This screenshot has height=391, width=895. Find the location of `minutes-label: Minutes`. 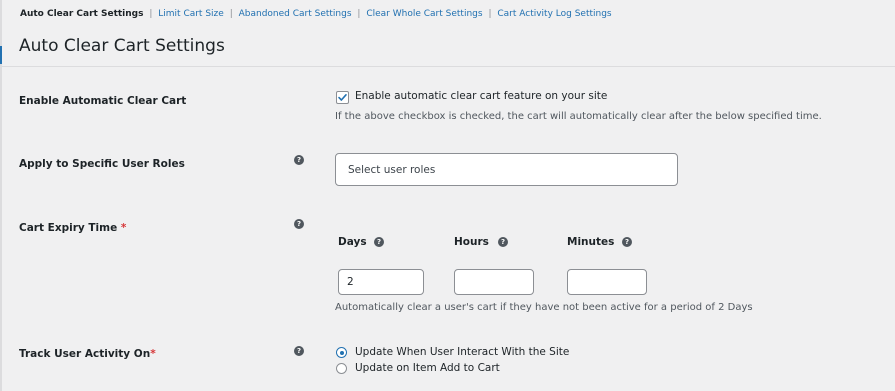

minutes-label: Minutes is located at coordinates (591, 242).